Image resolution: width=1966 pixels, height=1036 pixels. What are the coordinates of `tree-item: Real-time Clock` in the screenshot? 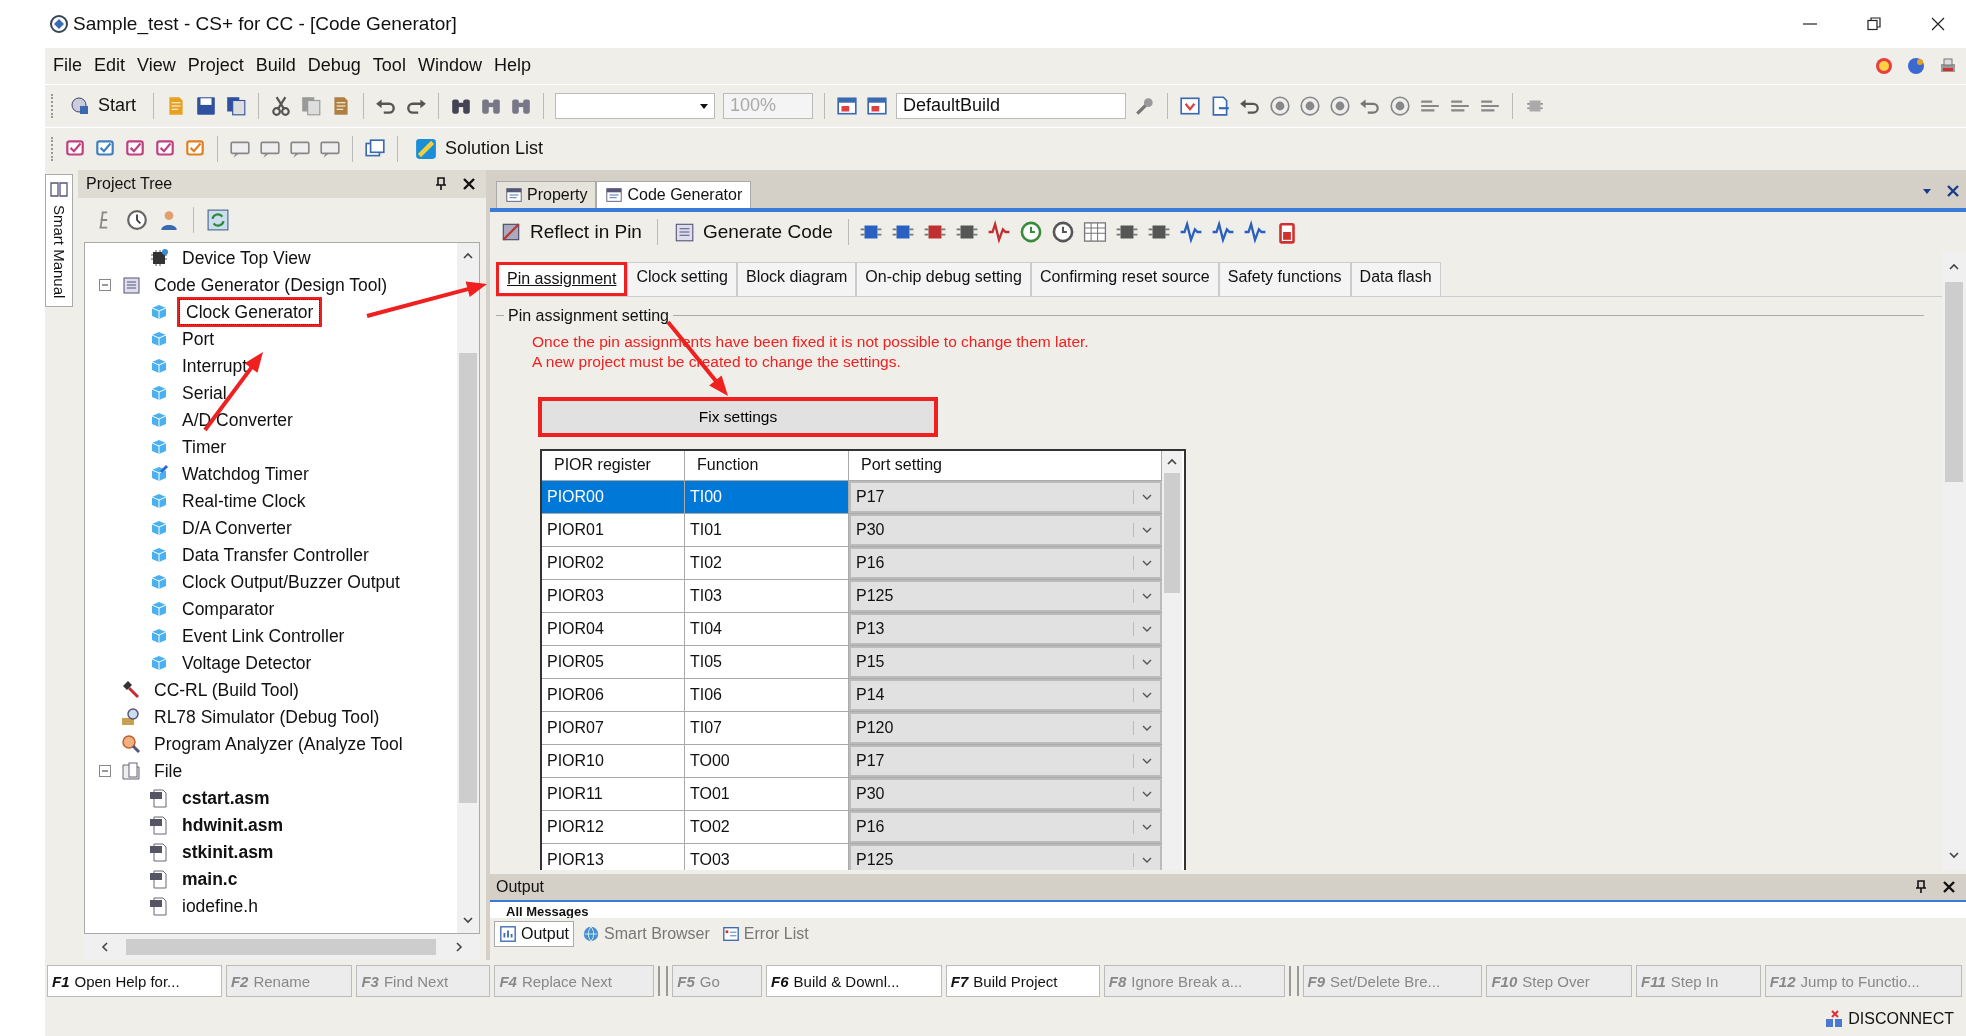 It's located at (244, 501).